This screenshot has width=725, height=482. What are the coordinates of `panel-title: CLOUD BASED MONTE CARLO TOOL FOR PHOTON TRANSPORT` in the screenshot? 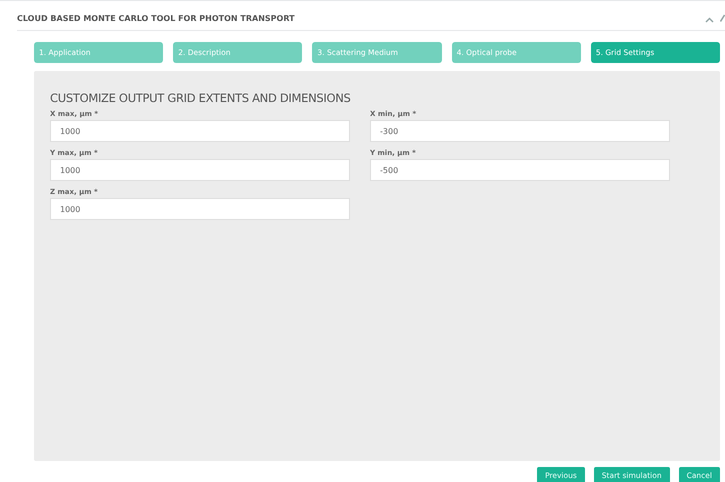 It's located at (156, 18).